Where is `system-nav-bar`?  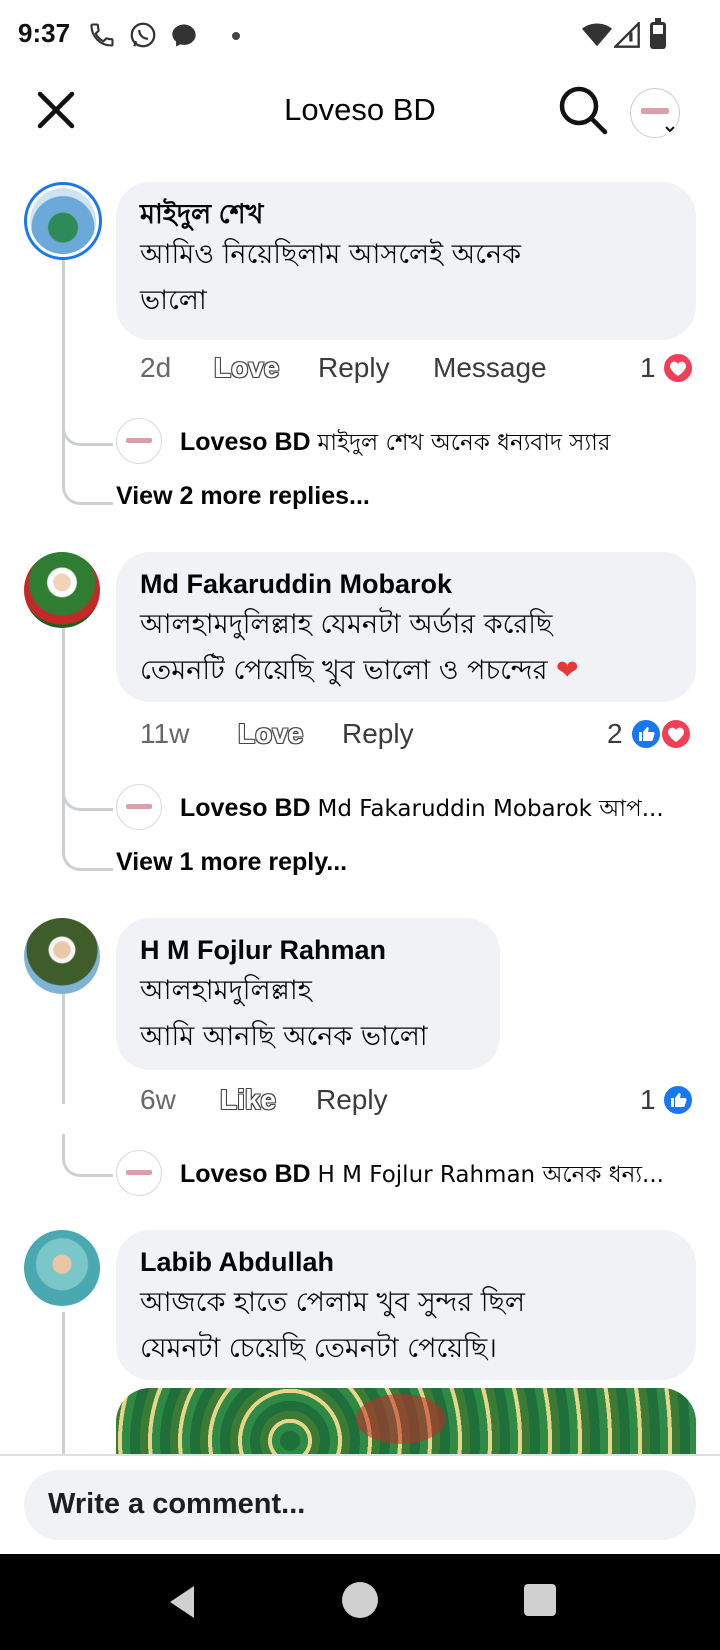
system-nav-bar is located at coordinates (360, 1602).